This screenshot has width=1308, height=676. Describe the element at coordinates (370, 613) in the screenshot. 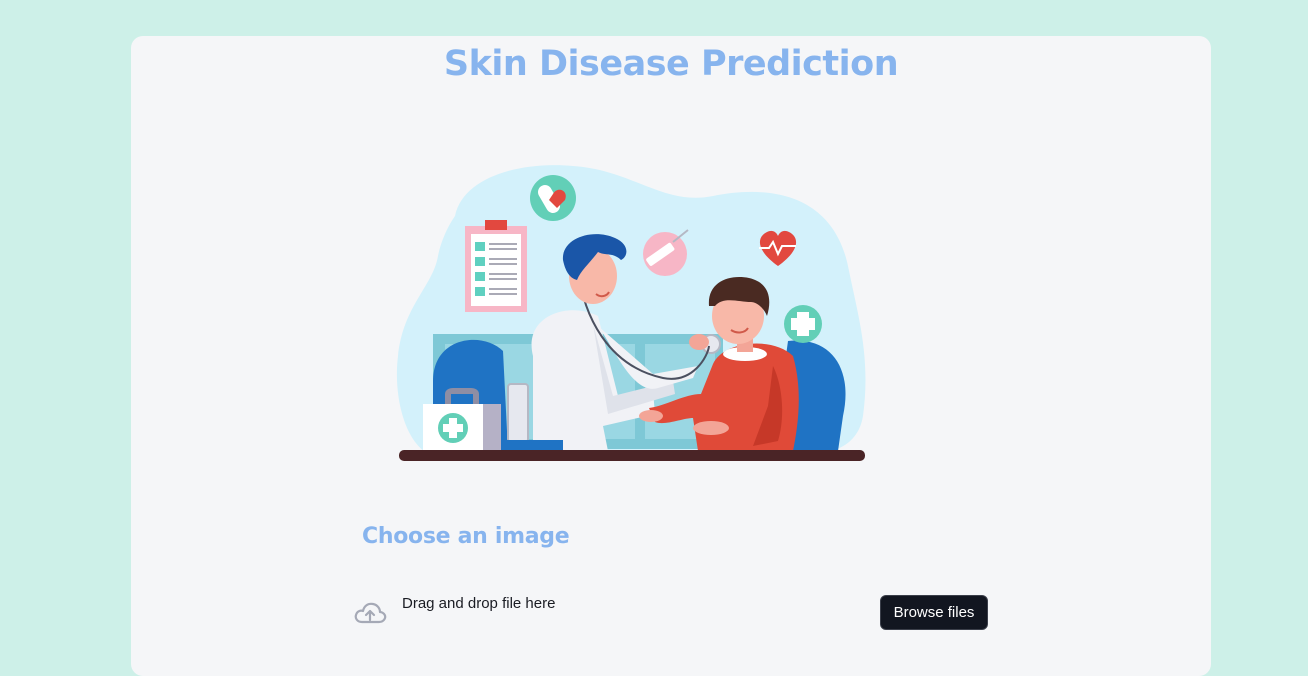

I see `cloud-upload-icon` at that location.